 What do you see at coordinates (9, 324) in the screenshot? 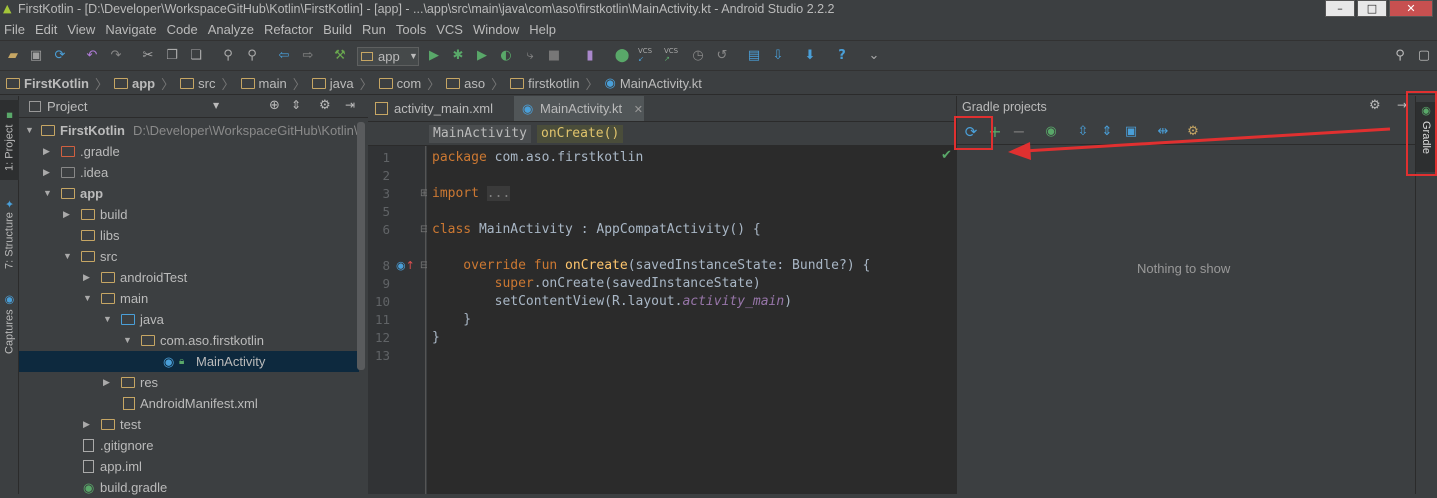
I see `tab-captures: Captures ◉` at bounding box center [9, 324].